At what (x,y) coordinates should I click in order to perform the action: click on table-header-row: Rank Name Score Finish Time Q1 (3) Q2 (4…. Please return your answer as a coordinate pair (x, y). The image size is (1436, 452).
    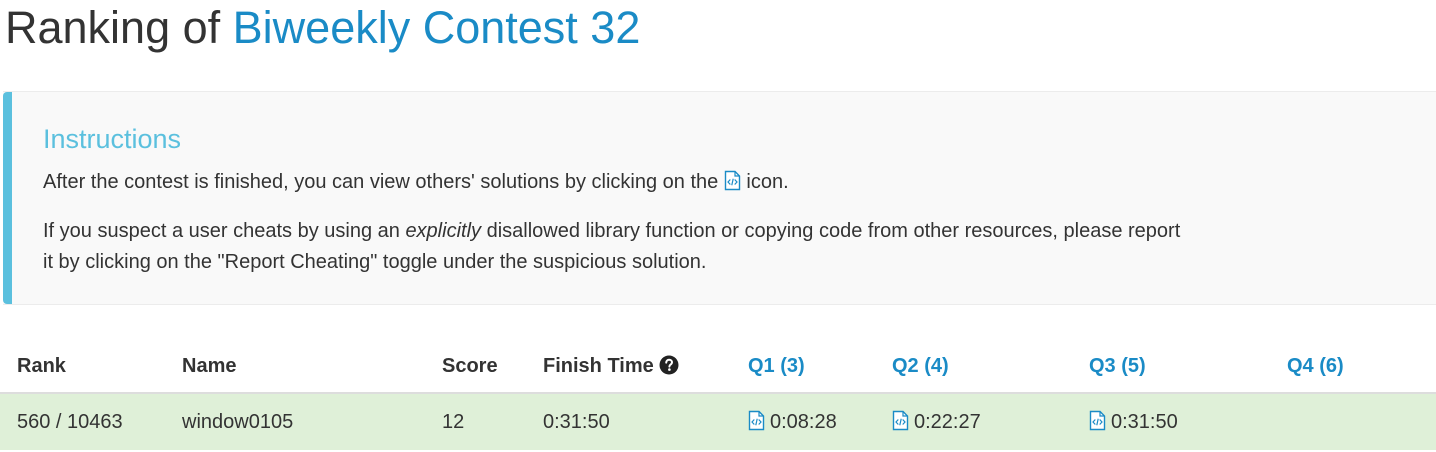
    Looking at the image, I should click on (718, 367).